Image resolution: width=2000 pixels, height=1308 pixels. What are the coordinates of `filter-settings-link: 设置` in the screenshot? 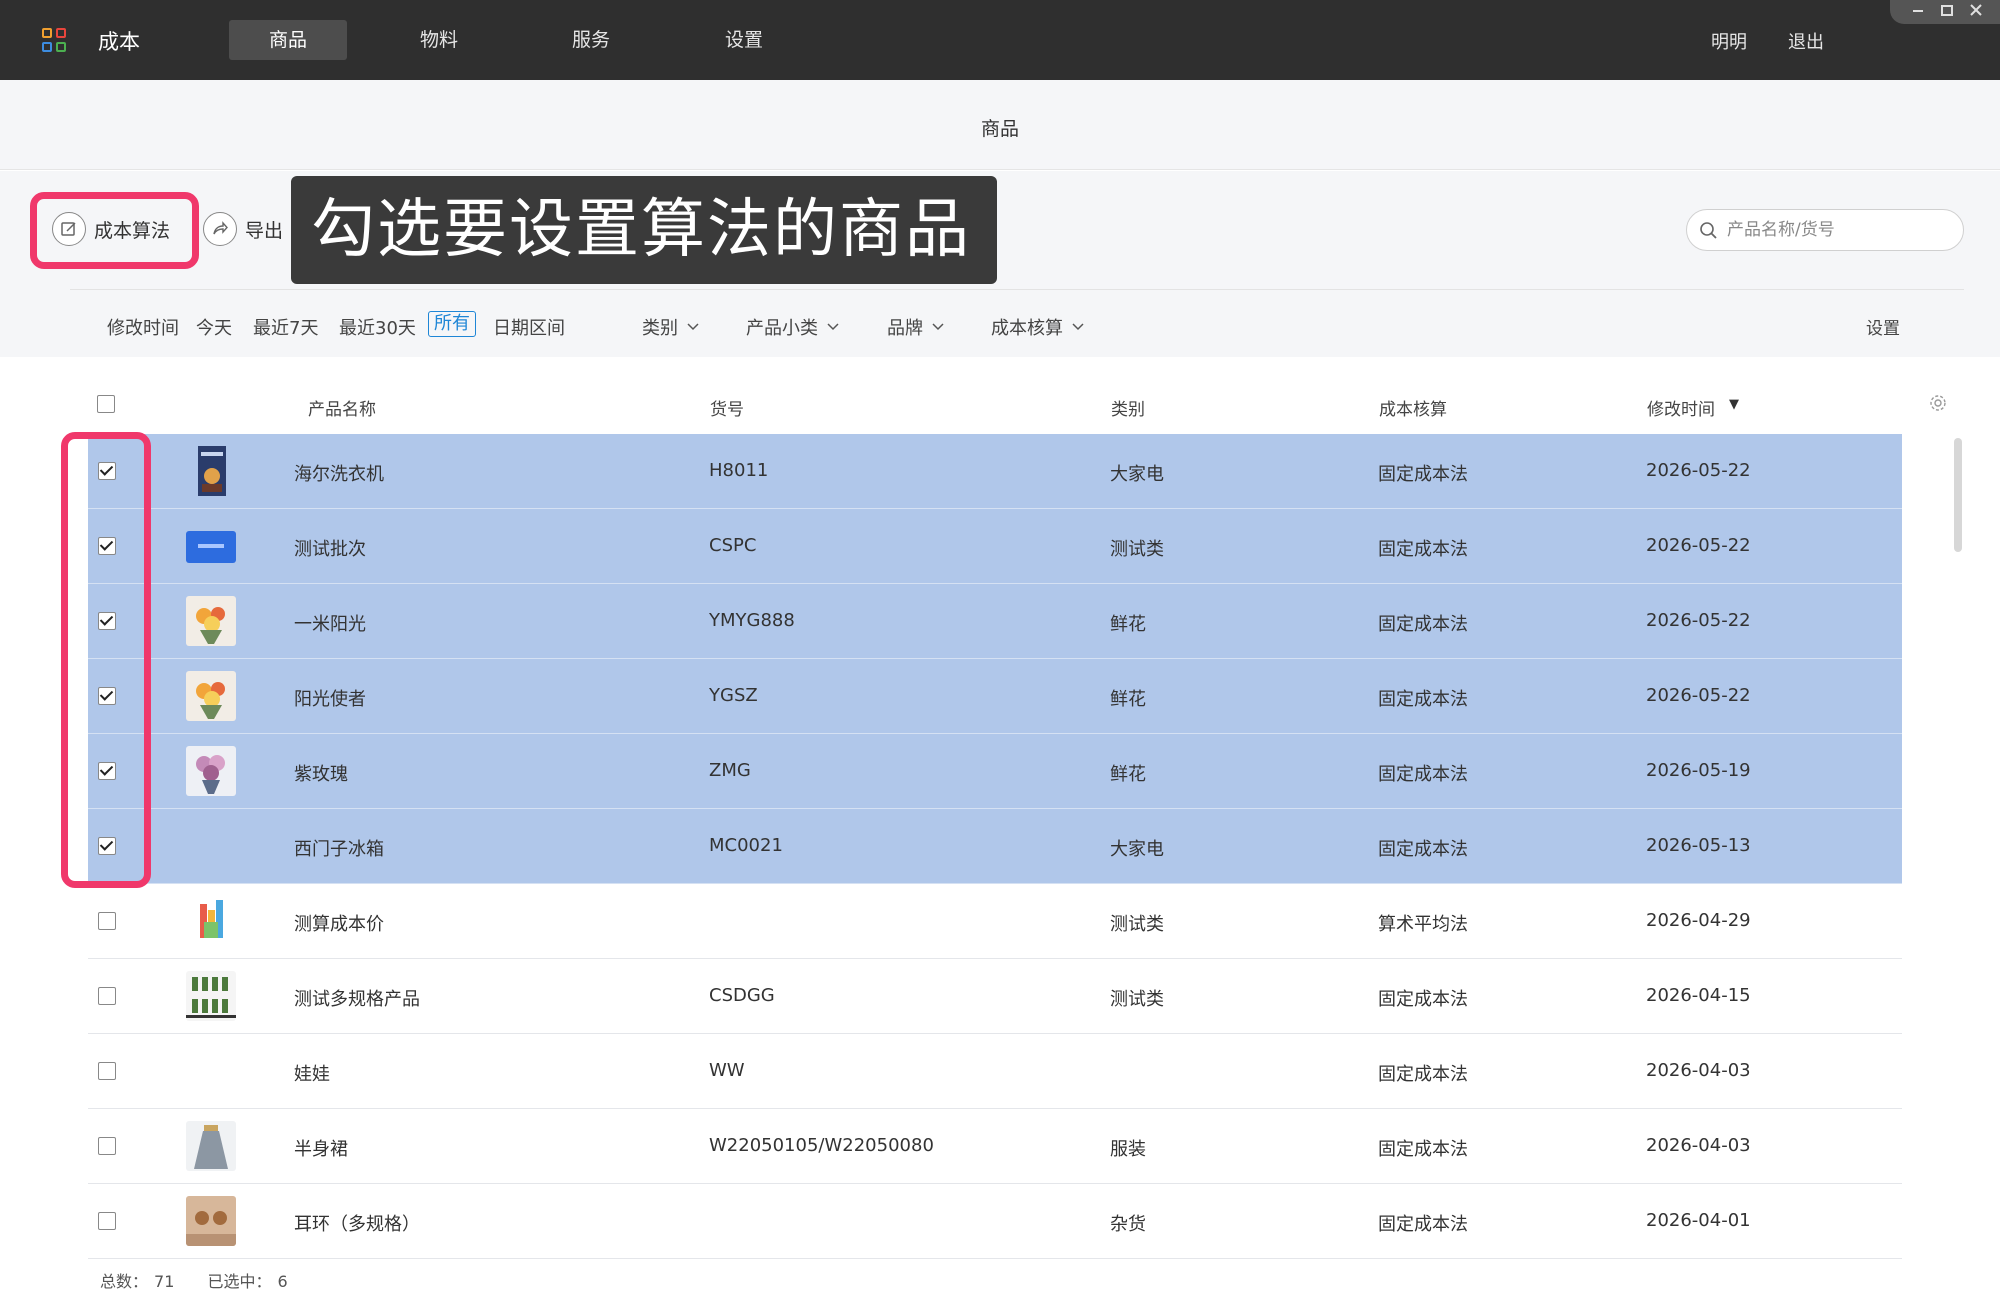 It's located at (1883, 326).